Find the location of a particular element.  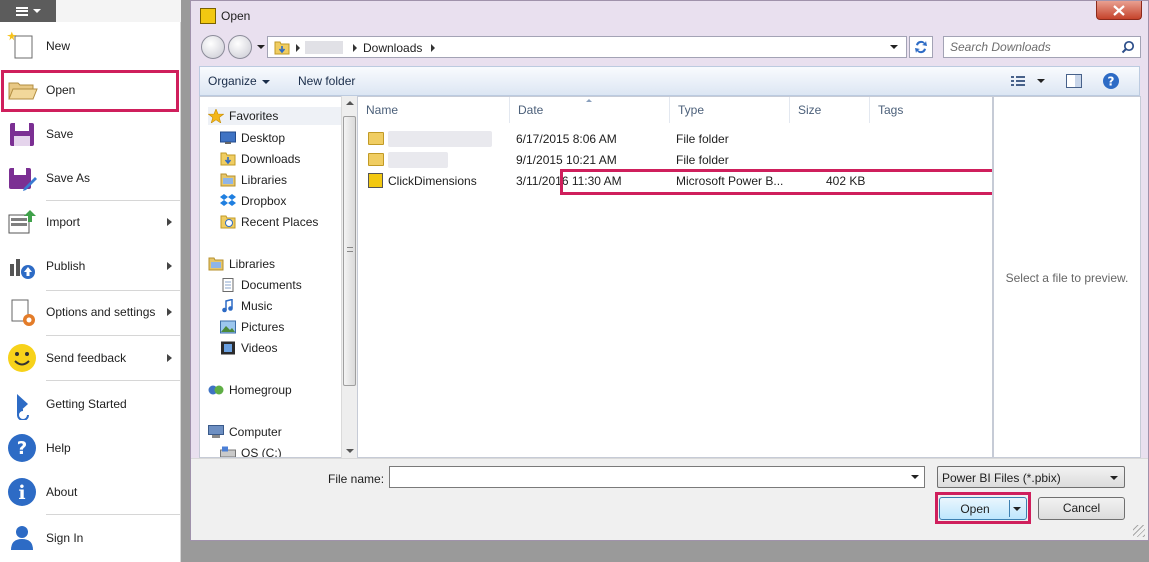

search-input is located at coordinates (1032, 47).